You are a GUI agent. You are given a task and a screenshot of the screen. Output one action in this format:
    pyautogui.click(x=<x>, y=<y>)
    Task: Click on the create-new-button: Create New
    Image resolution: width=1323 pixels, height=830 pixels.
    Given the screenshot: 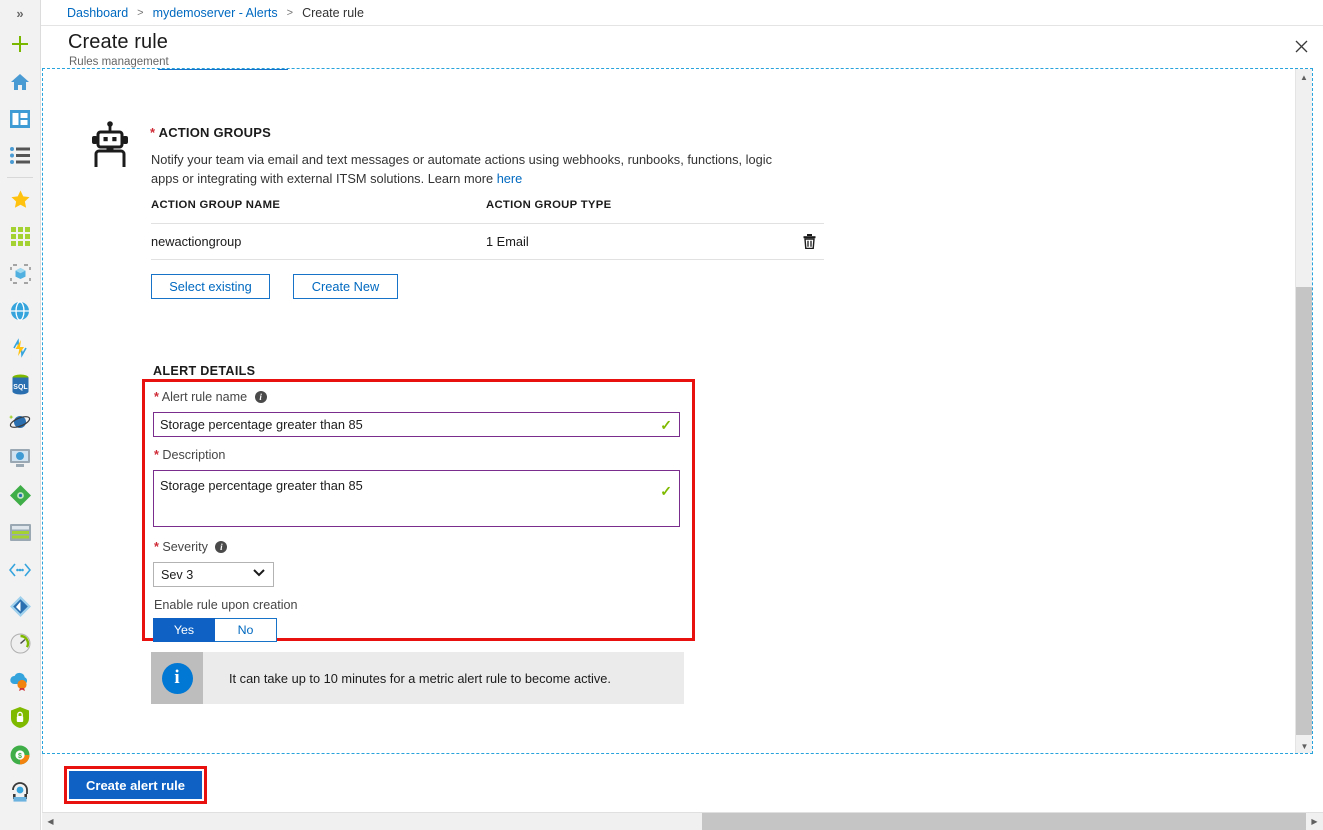 What is the action you would take?
    pyautogui.click(x=345, y=286)
    